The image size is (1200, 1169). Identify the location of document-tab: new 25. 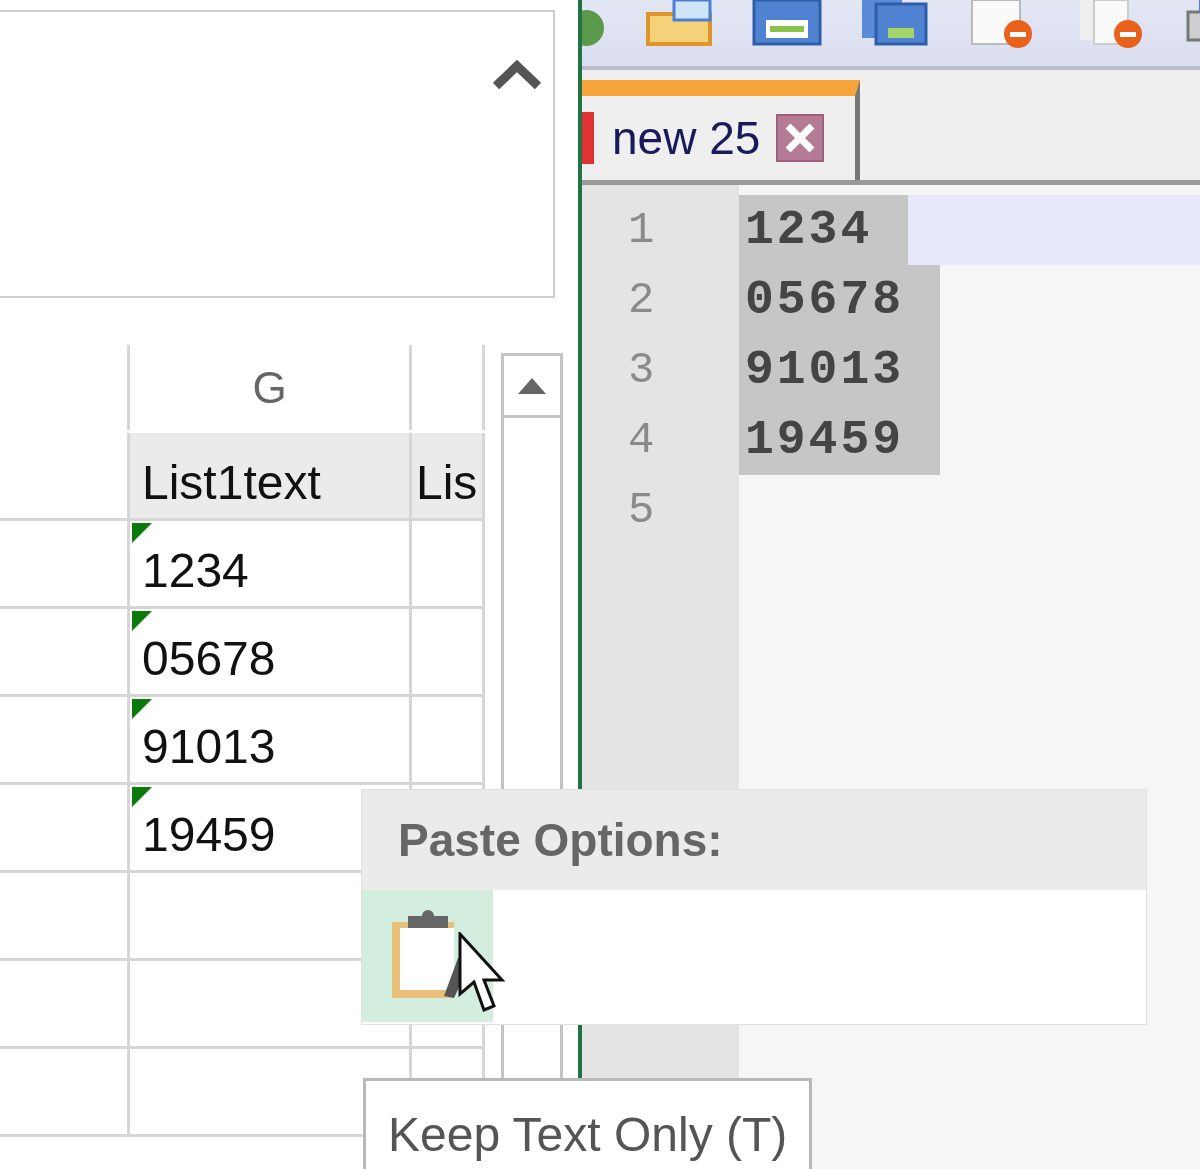
(721, 130).